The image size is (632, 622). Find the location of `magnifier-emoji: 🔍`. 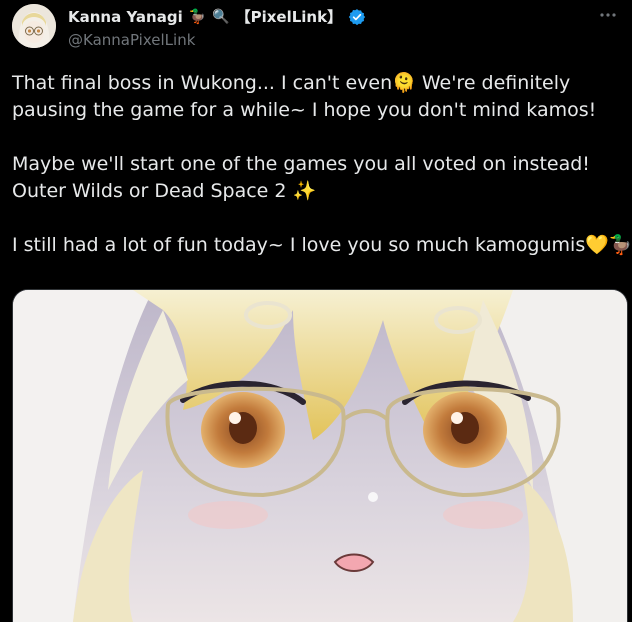

magnifier-emoji: 🔍 is located at coordinates (221, 16).